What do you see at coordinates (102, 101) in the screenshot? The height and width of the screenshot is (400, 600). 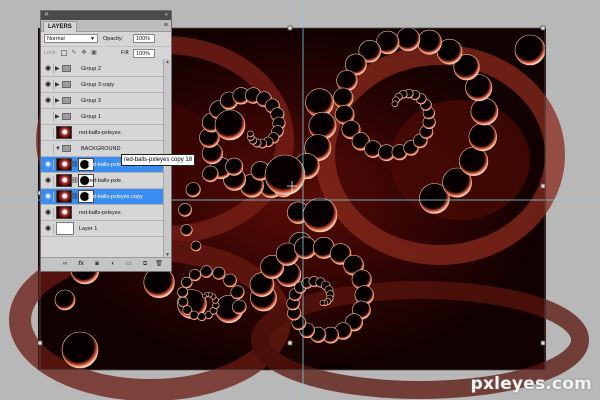 I see `layer-row: ◉ ▶ Group 3` at bounding box center [102, 101].